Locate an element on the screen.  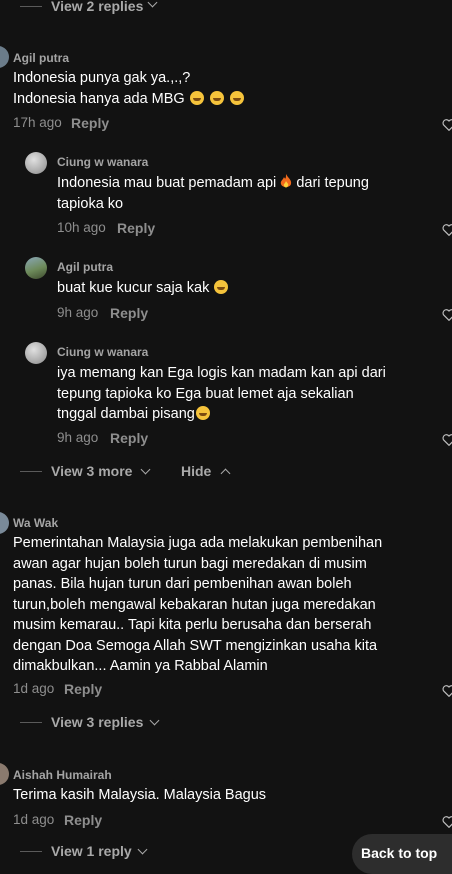
comment-author: Aishah Humairah is located at coordinates (62, 775).